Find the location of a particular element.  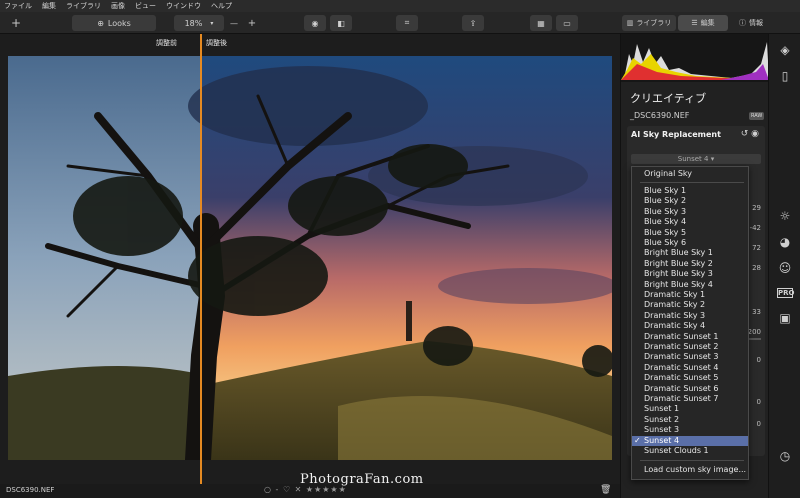

zoom-in-button: + is located at coordinates (252, 23).